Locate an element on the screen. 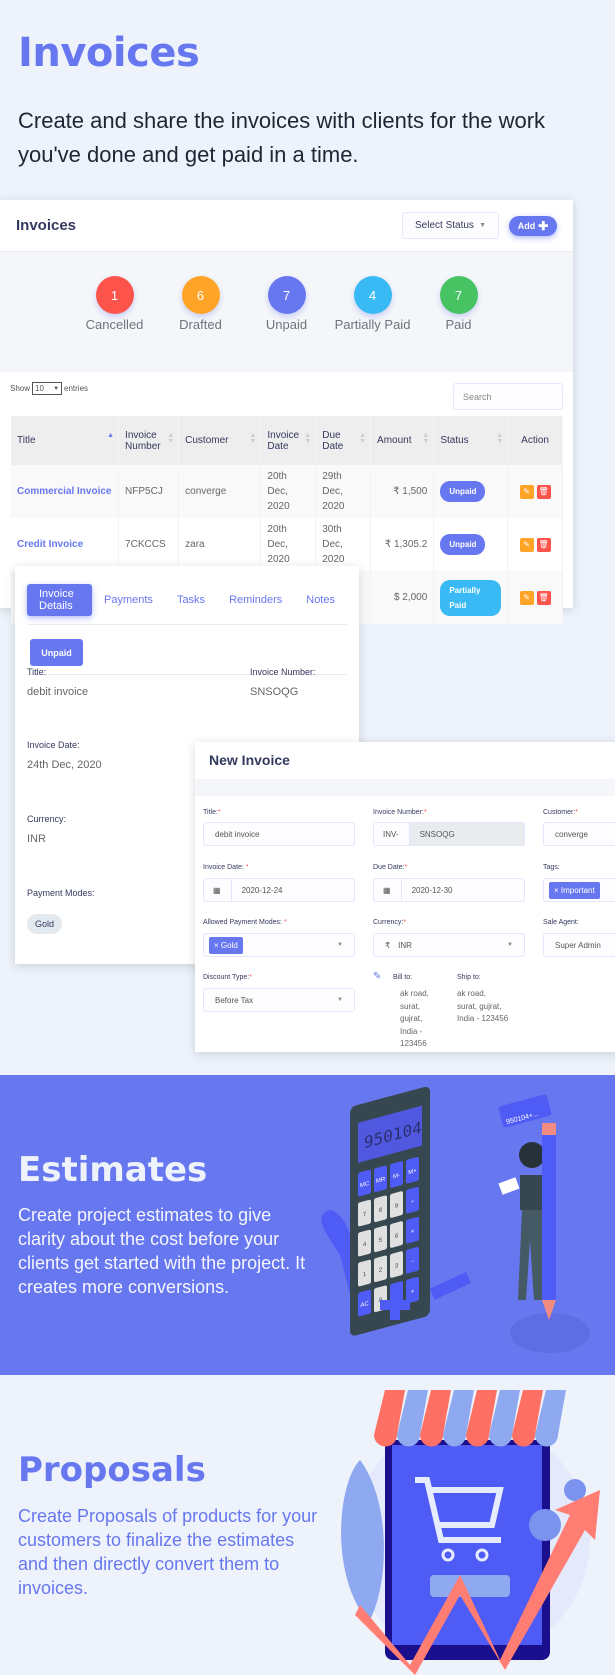 The height and width of the screenshot is (1675, 615). shop-illustration is located at coordinates (470, 1532).